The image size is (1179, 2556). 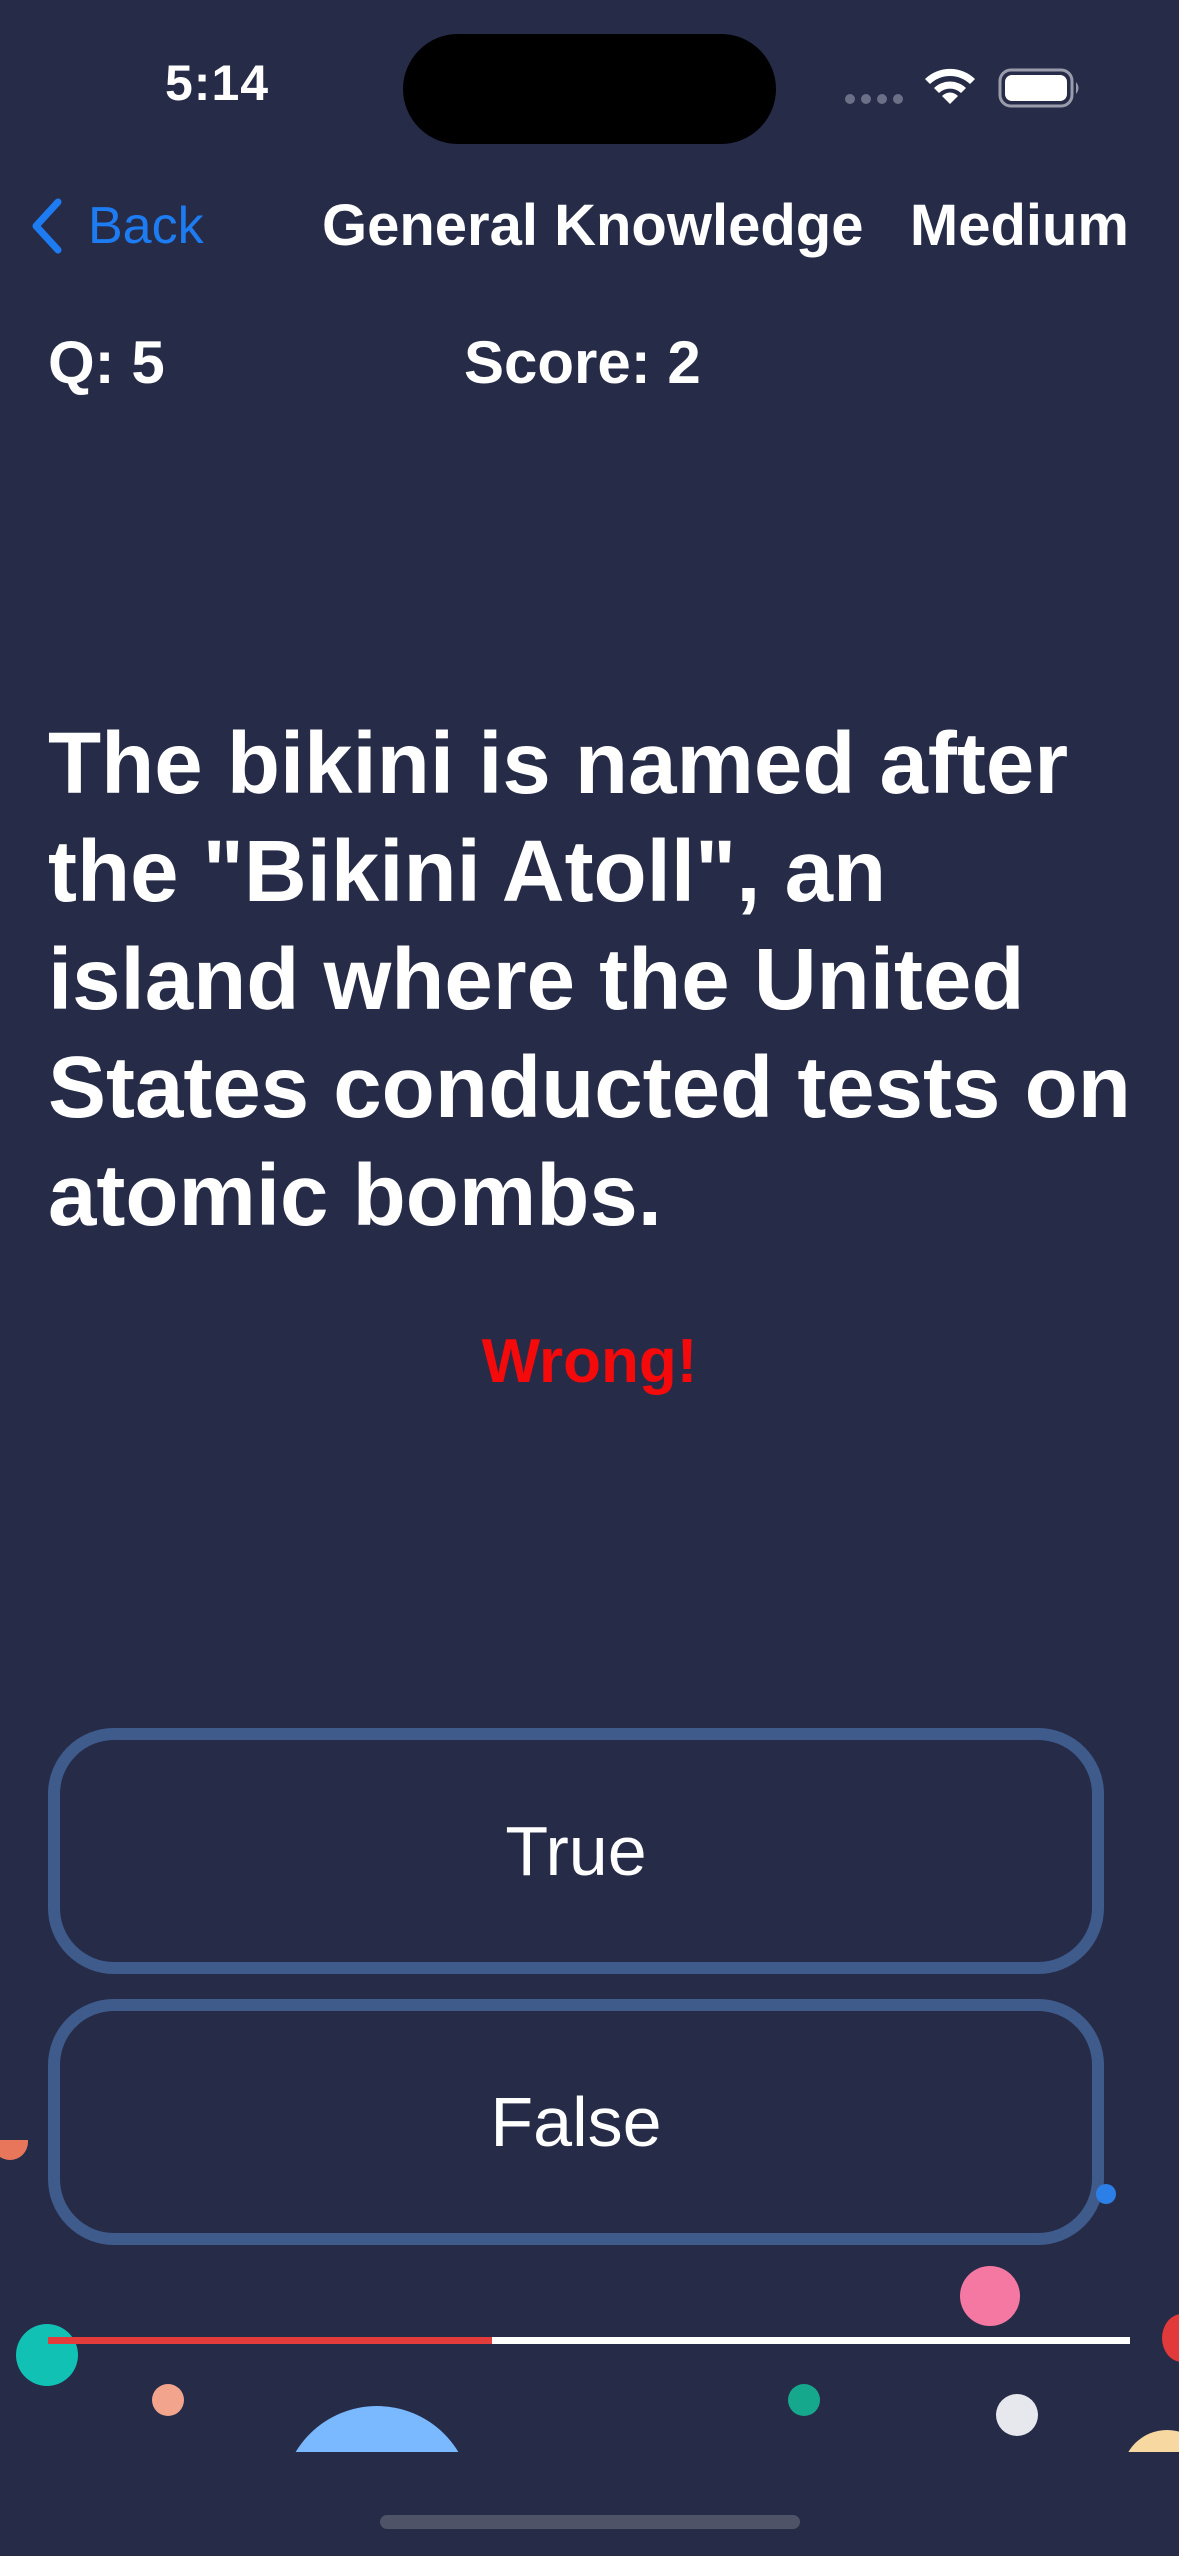 What do you see at coordinates (47, 226) in the screenshot?
I see `chevron-left-icon` at bounding box center [47, 226].